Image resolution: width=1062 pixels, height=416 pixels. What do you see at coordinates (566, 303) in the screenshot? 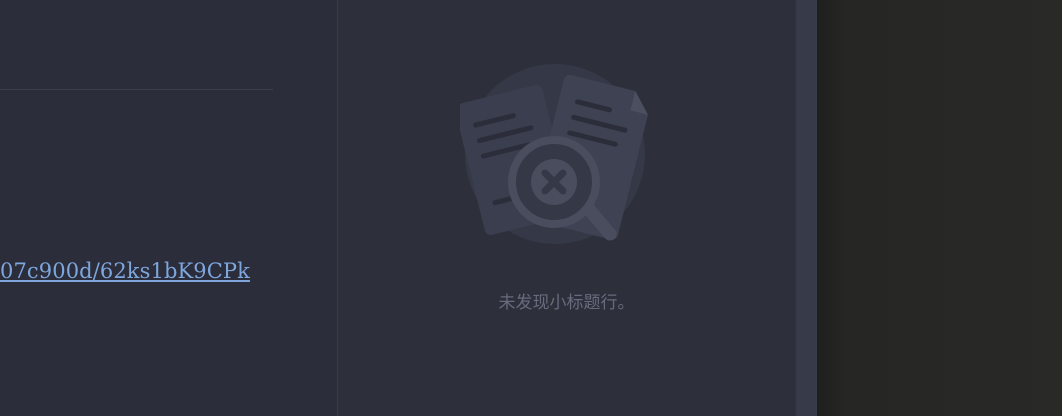
I see `empty-message: 未发现小标题行。` at bounding box center [566, 303].